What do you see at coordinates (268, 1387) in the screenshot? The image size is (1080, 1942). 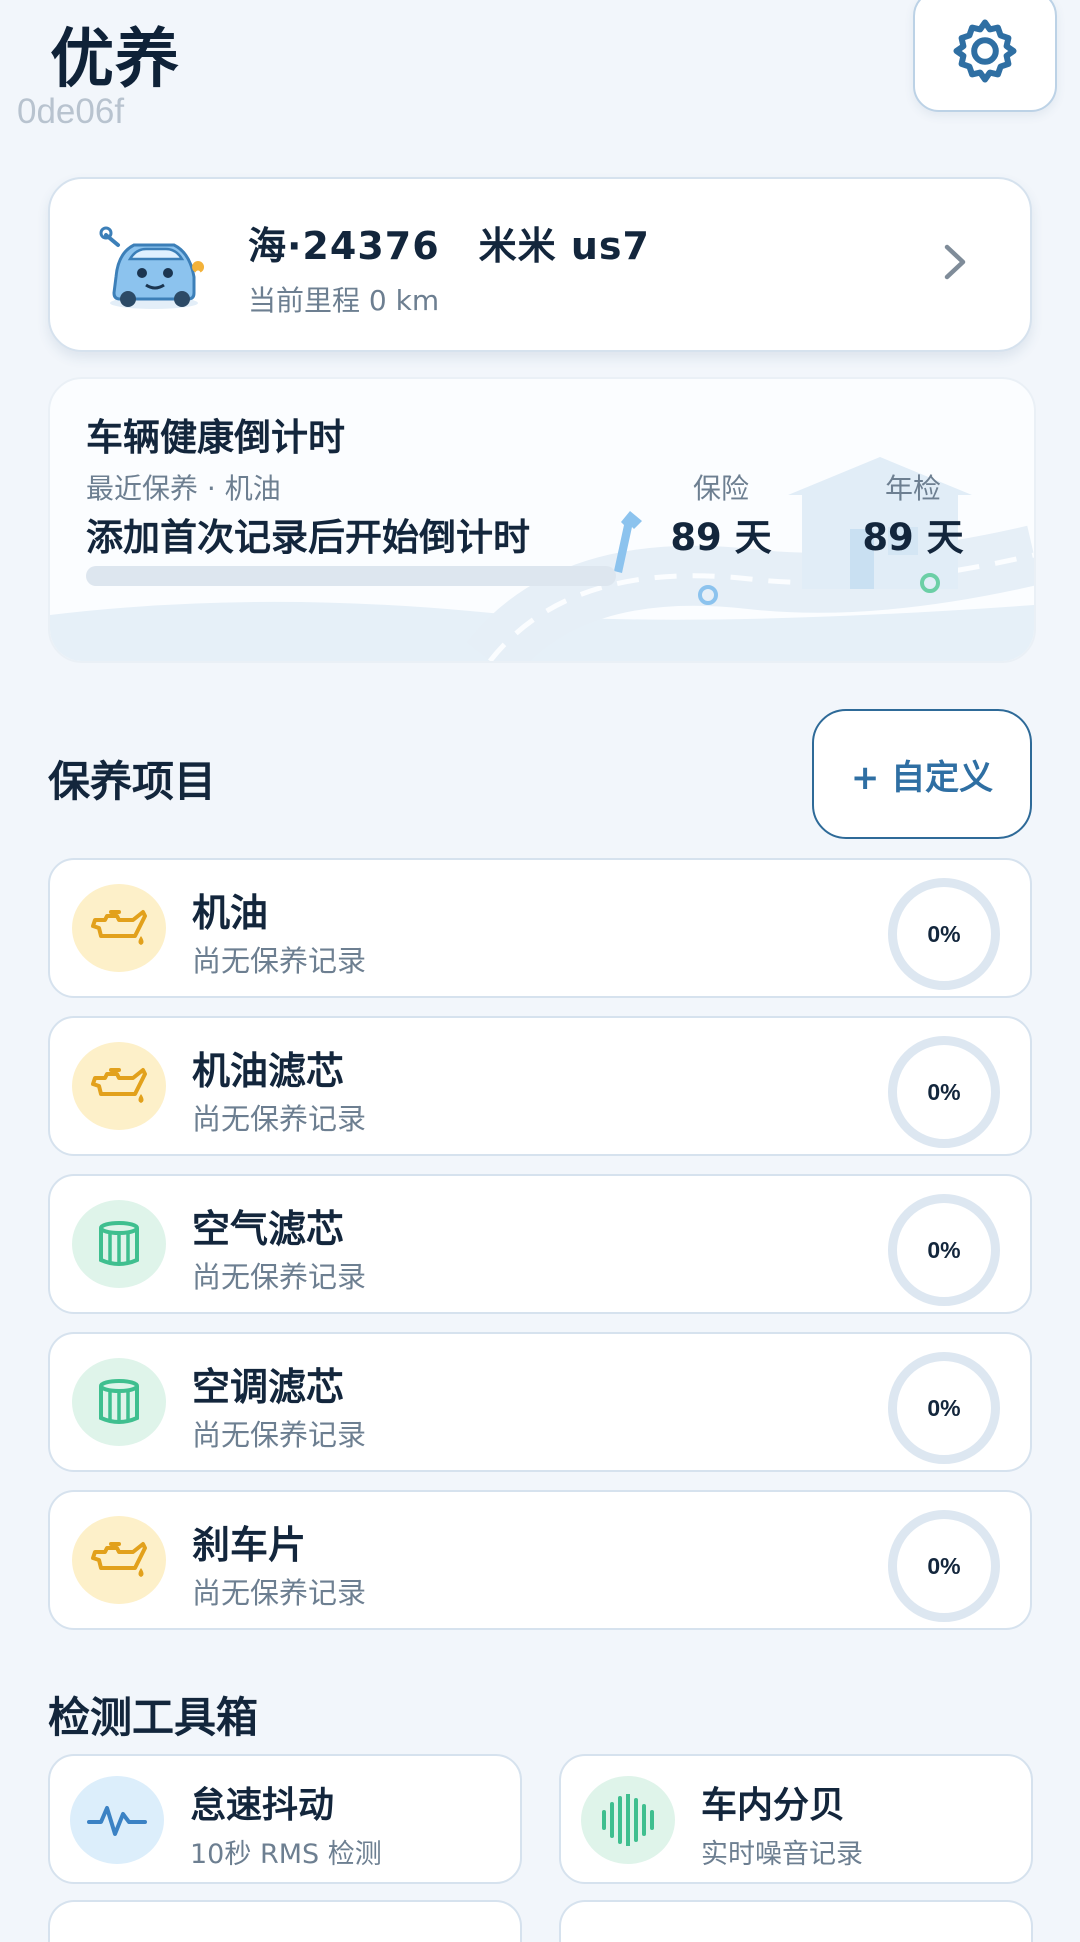 I see `maintenance-item-name: 空调滤芯` at bounding box center [268, 1387].